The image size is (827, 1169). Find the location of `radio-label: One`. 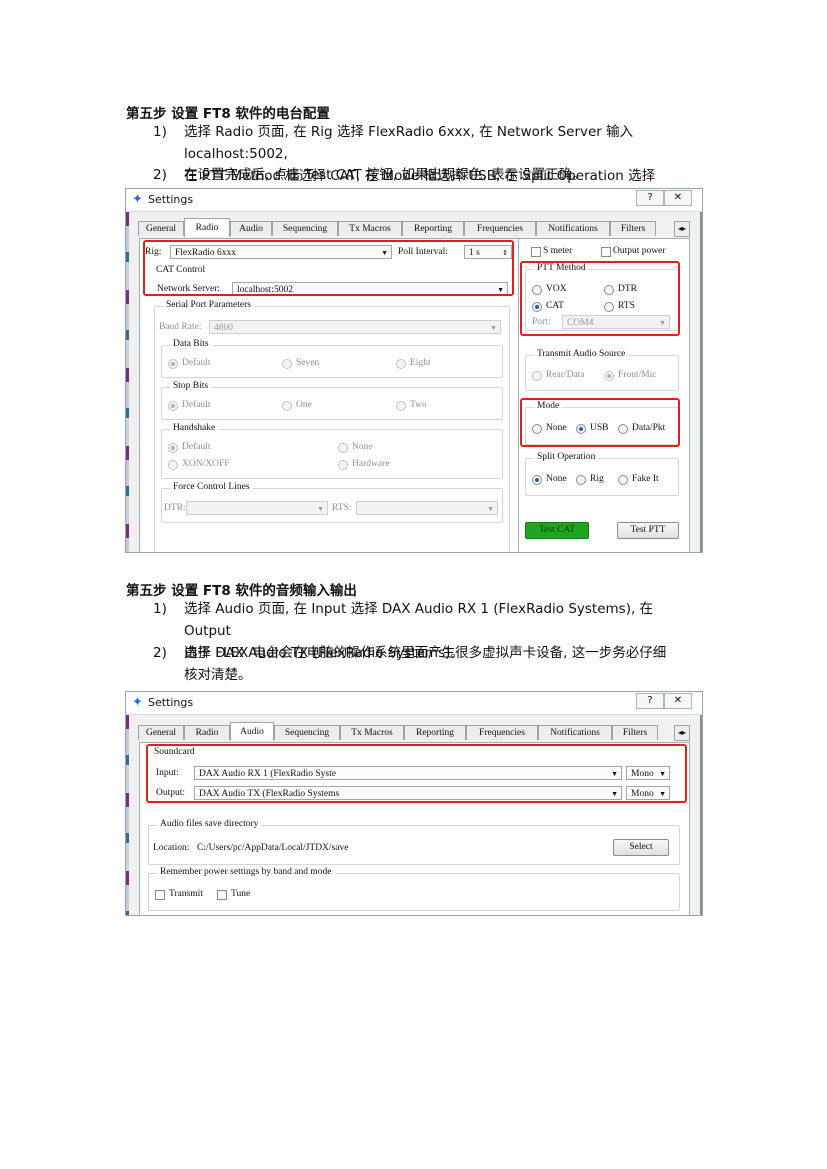

radio-label: One is located at coordinates (304, 405).